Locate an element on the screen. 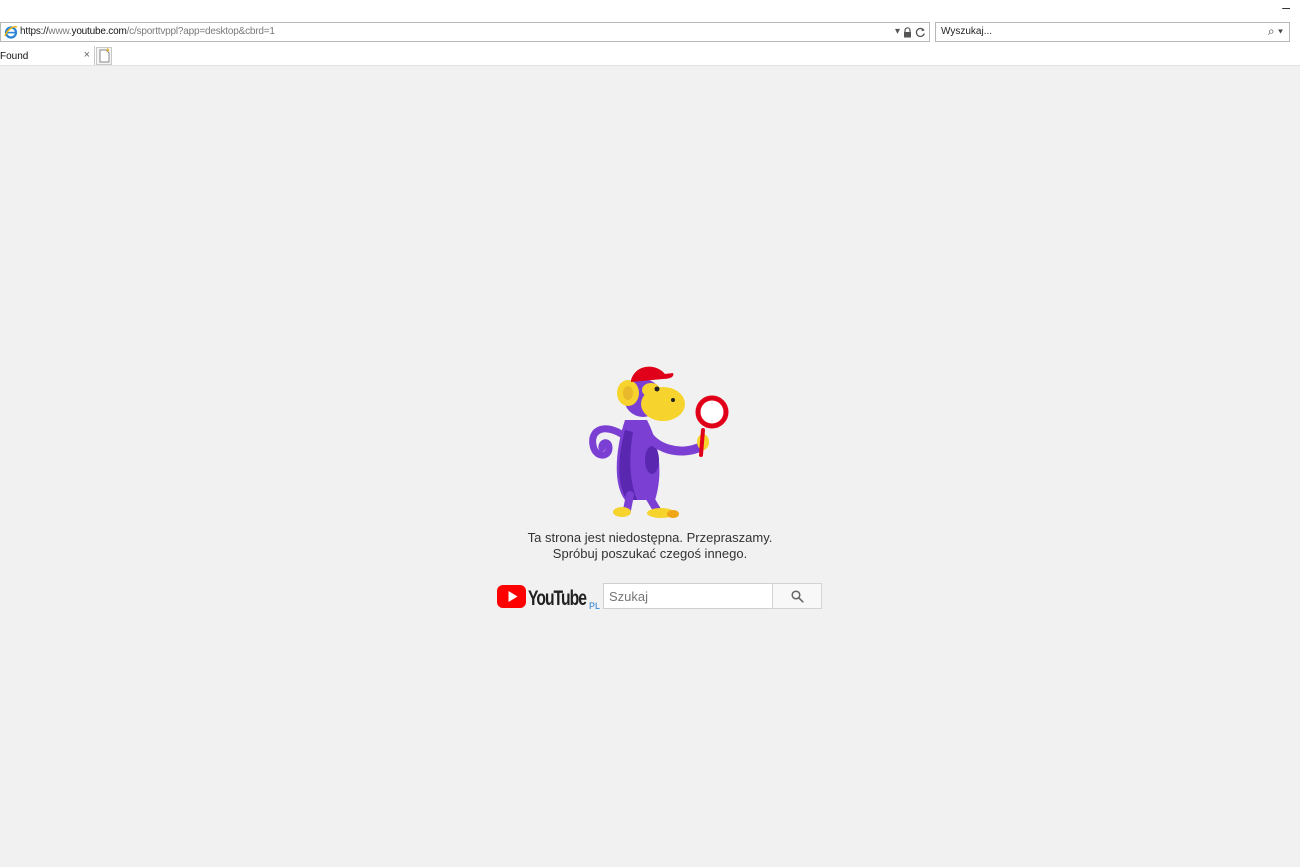 The height and width of the screenshot is (867, 1300). url-host: youtube.com is located at coordinates (99, 31).